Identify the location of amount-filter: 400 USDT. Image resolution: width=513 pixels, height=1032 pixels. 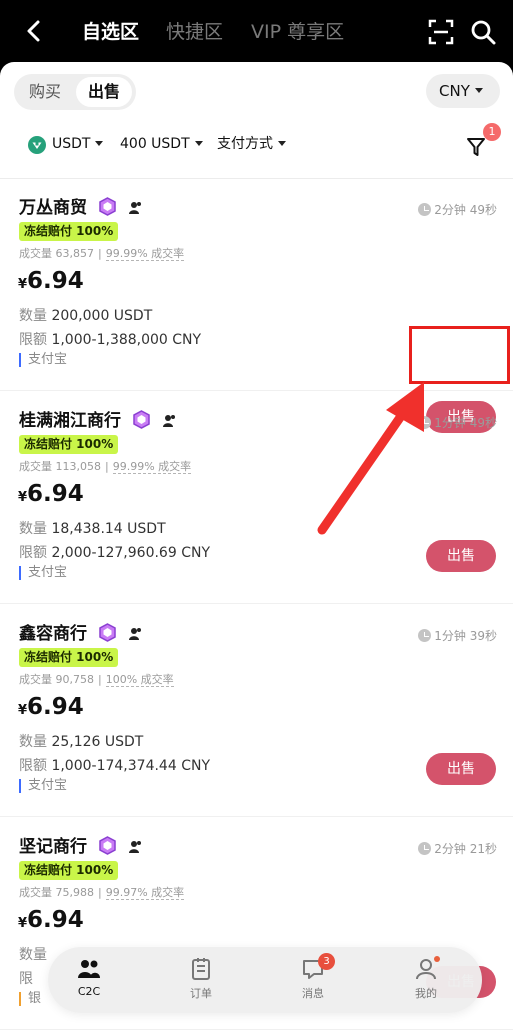
(161, 144).